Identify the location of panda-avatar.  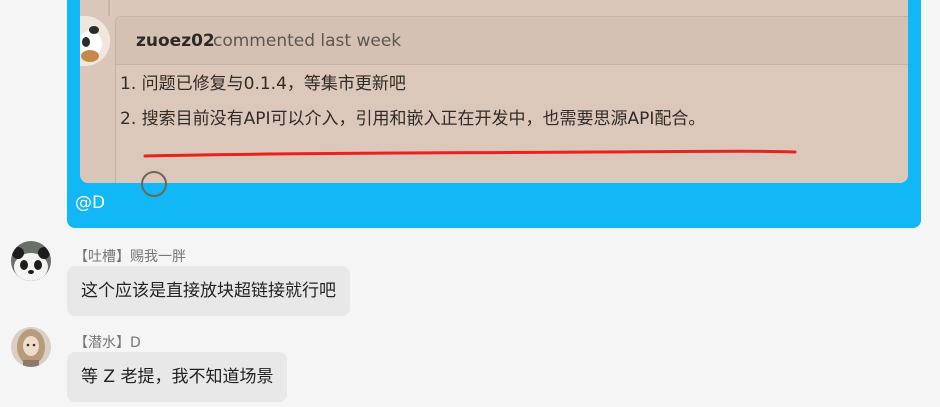
(31, 261).